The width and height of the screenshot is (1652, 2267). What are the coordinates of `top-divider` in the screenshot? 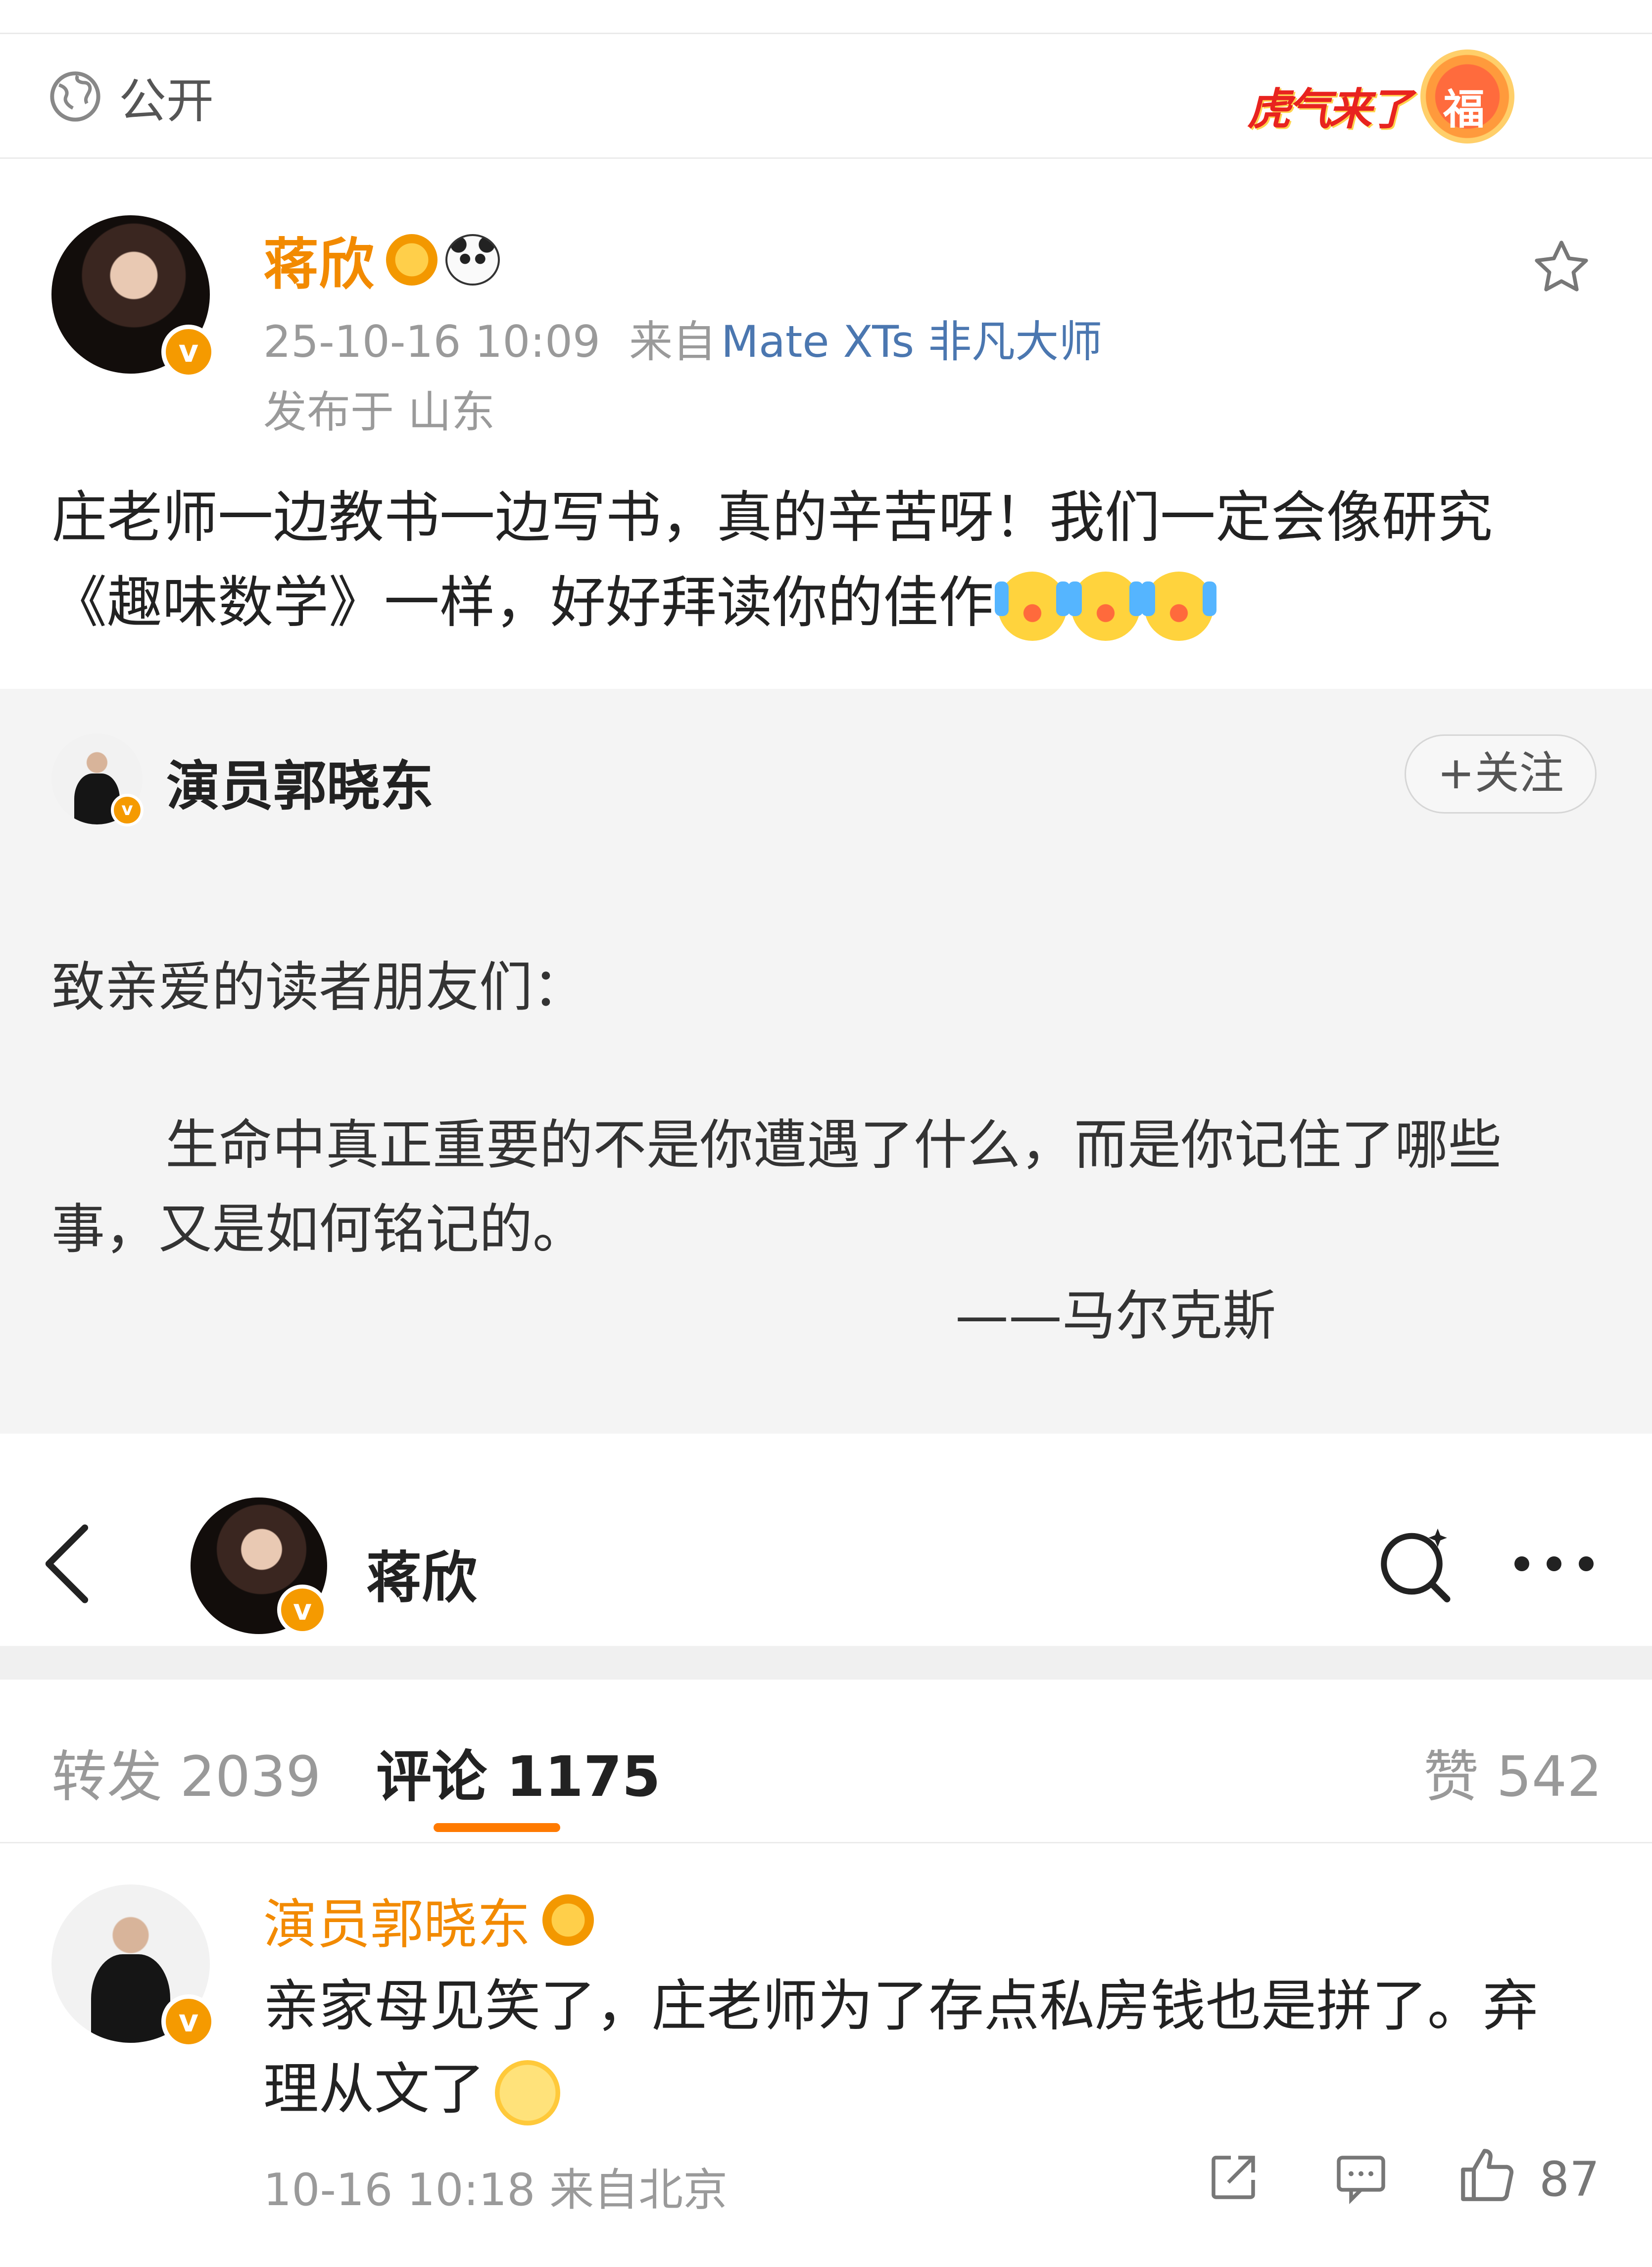 It's located at (826, 34).